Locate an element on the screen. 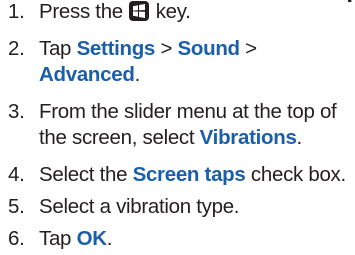  settings-label: Settings is located at coordinates (116, 48).